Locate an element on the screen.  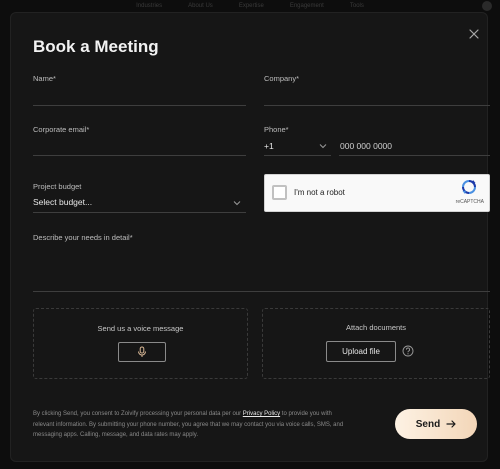
recaptcha-brand: reCAPTCHA is located at coordinates (469, 202).